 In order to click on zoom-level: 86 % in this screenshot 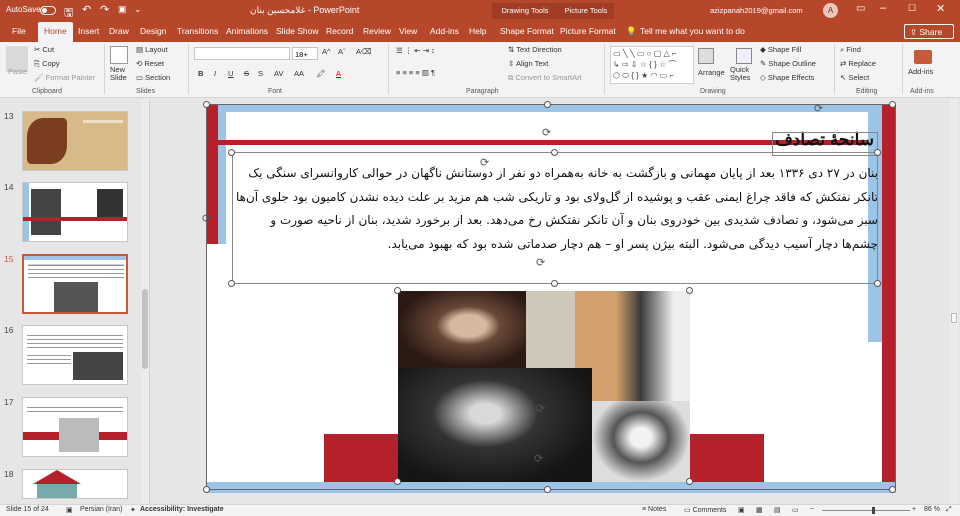, I will do `click(932, 509)`.